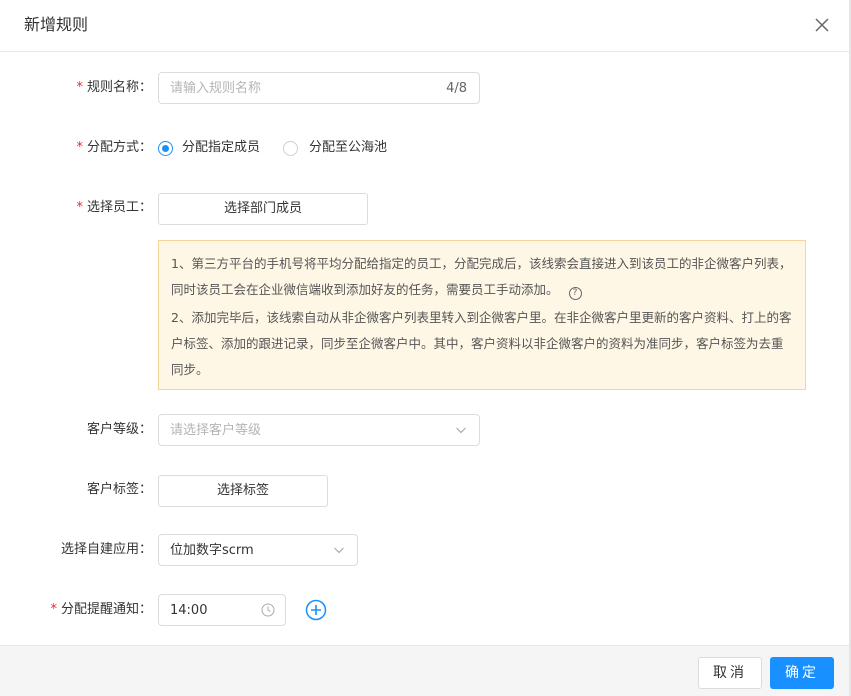  Describe the element at coordinates (425, 670) in the screenshot. I see `dialog-footer: 取消 确定` at that location.